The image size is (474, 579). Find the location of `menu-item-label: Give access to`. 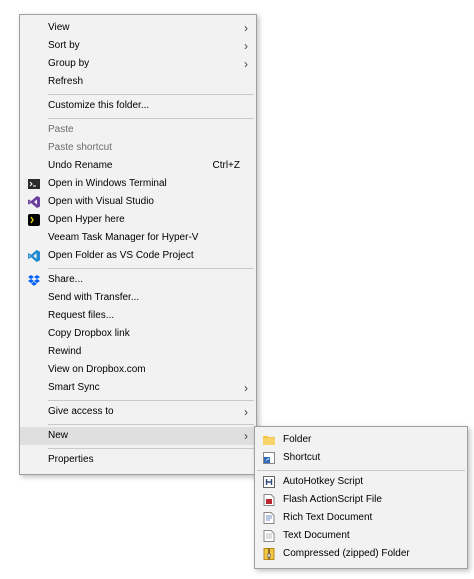

menu-item-label: Give access to is located at coordinates (81, 411).